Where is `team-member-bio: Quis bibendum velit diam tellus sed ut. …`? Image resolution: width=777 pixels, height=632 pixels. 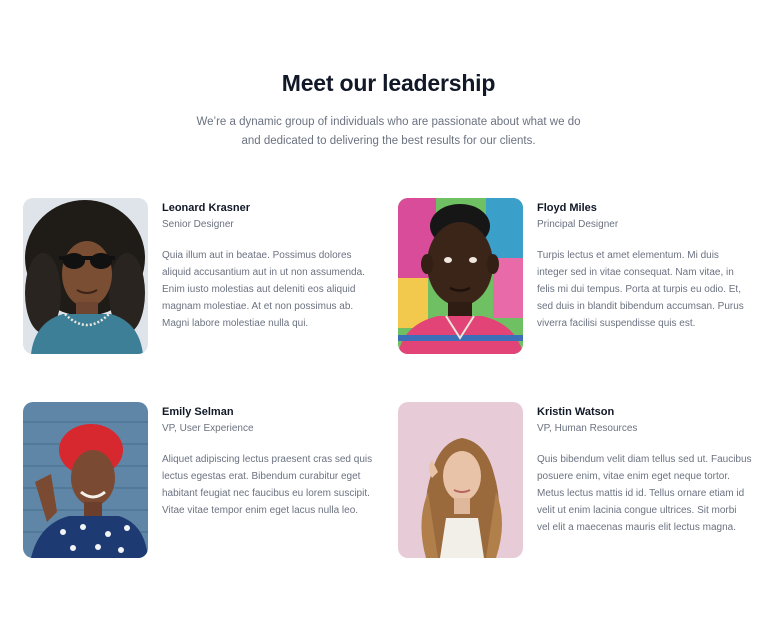
team-member-bio: Quis bibendum velit diam tellus sed ut. … is located at coordinates (644, 493).